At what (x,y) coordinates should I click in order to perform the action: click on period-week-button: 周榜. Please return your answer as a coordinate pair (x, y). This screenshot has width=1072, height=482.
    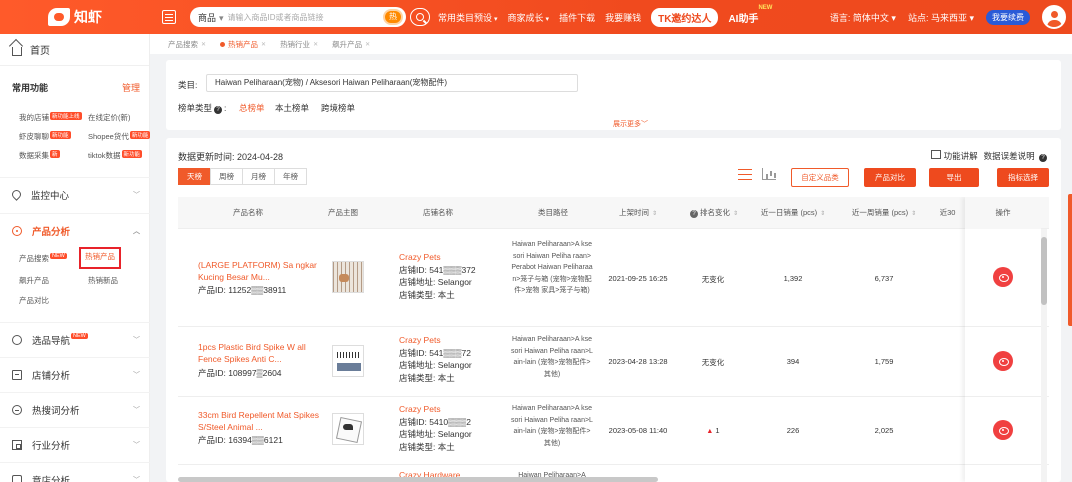
    Looking at the image, I should click on (226, 176).